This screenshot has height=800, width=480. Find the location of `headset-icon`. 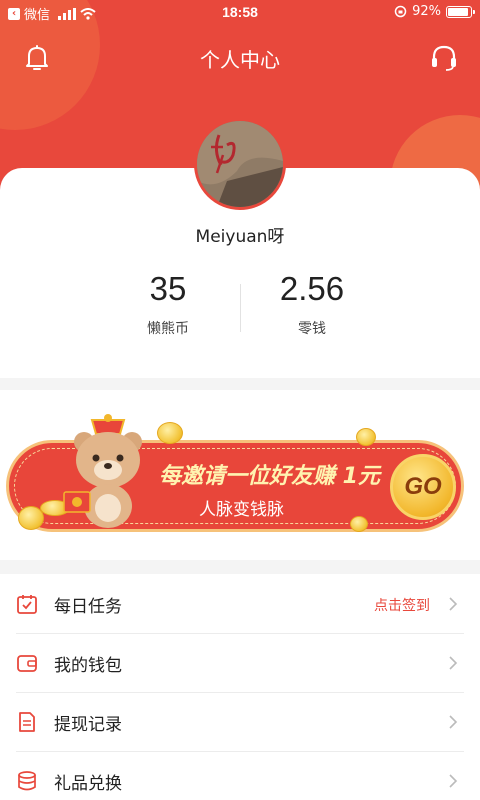

headset-icon is located at coordinates (444, 58).